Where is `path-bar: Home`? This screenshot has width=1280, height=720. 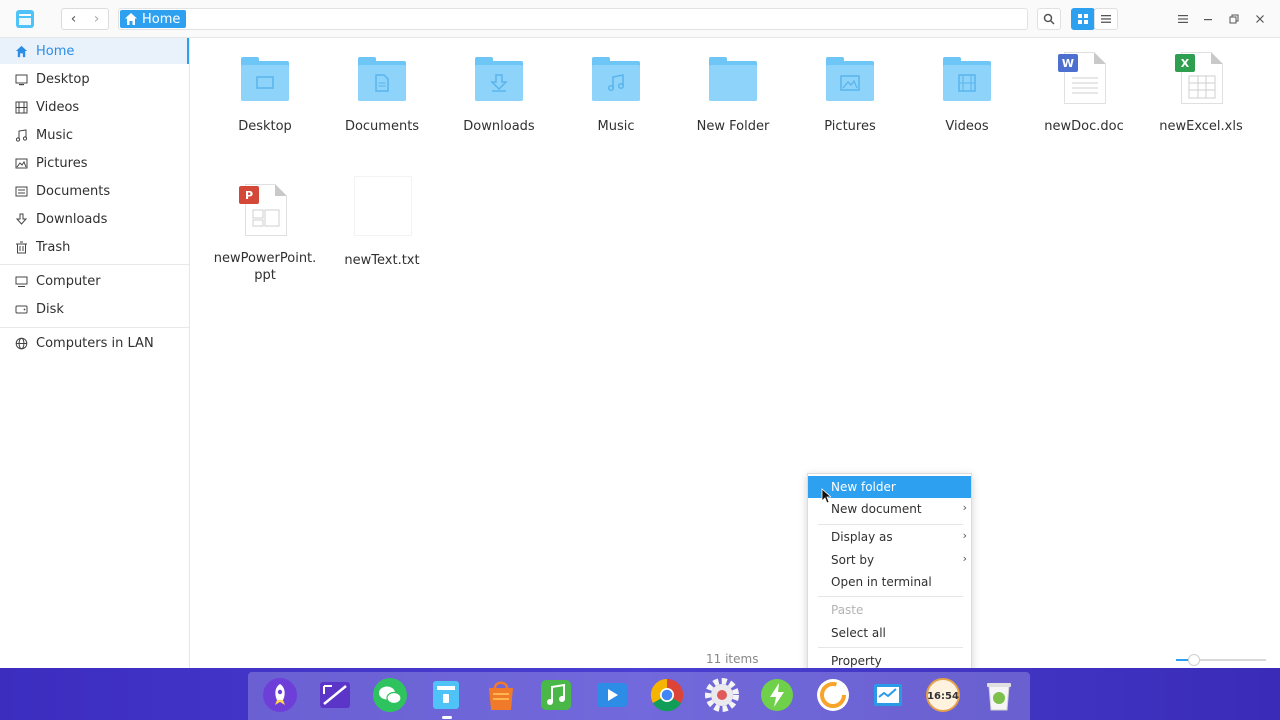
path-bar: Home is located at coordinates (573, 19).